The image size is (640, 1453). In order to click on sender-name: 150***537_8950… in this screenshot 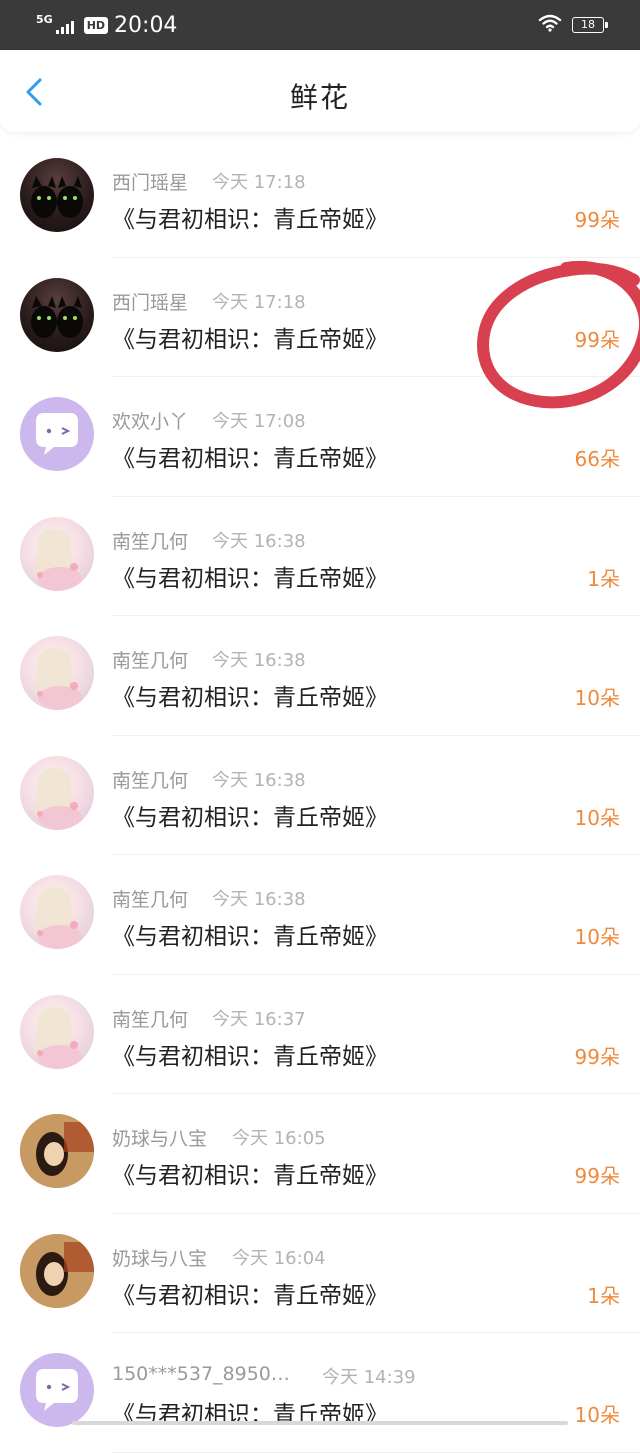, I will do `click(201, 1374)`.